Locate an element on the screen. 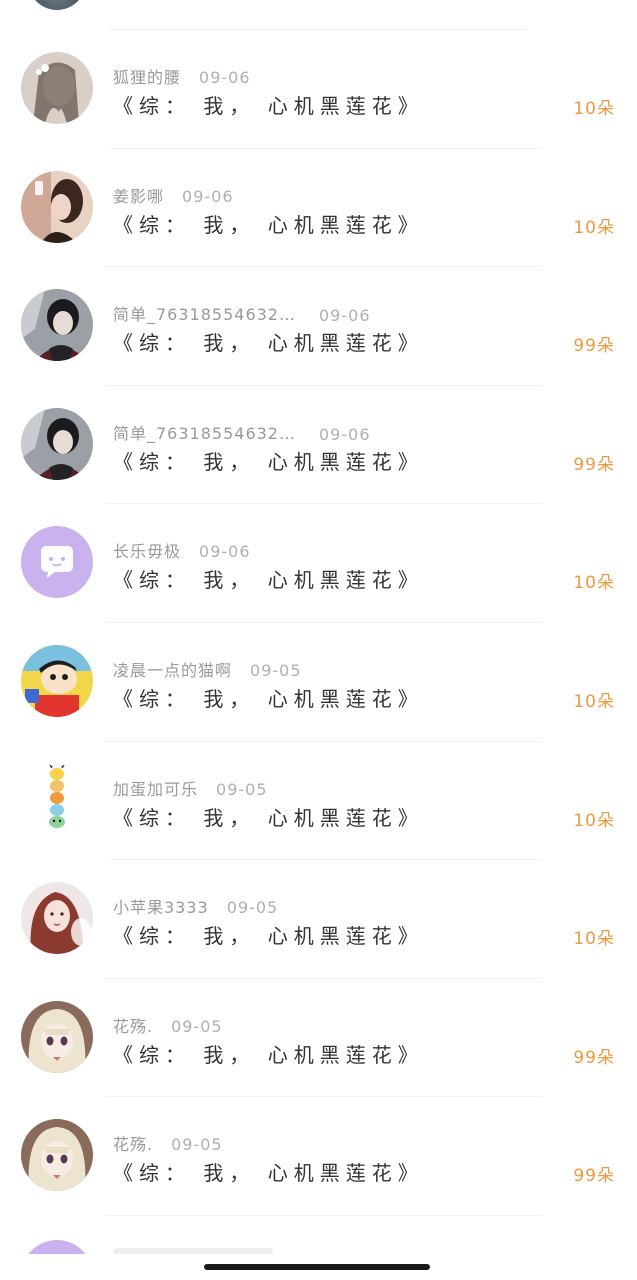  donor-meta: 长乐毋极 09-06 is located at coordinates (182, 550).